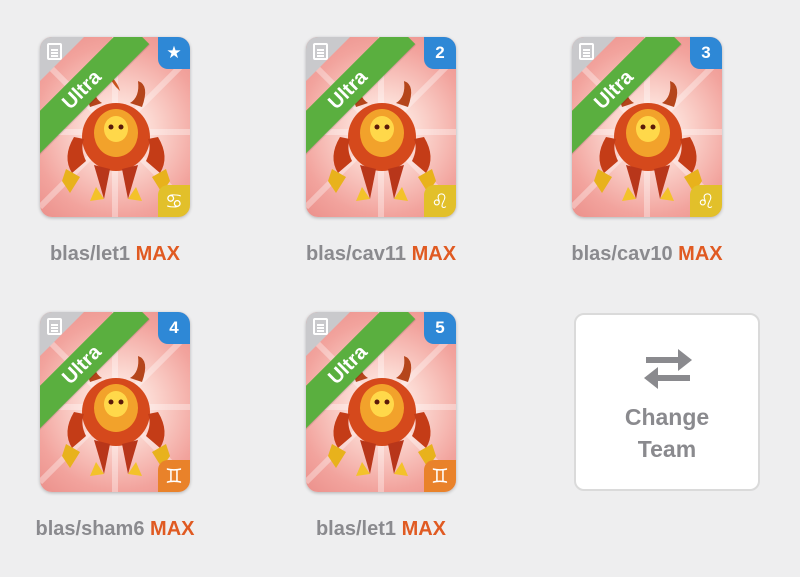 The width and height of the screenshot is (800, 577). I want to click on change-team-label: Change Team, so click(667, 433).